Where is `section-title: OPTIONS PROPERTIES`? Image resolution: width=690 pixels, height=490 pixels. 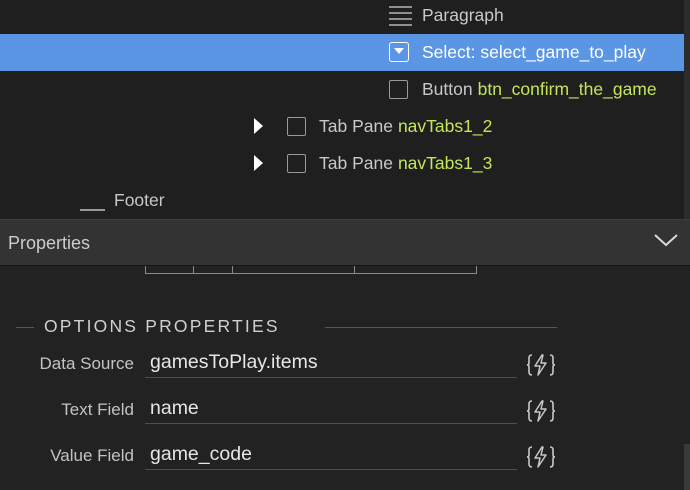
section-title: OPTIONS PROPERTIES is located at coordinates (162, 326).